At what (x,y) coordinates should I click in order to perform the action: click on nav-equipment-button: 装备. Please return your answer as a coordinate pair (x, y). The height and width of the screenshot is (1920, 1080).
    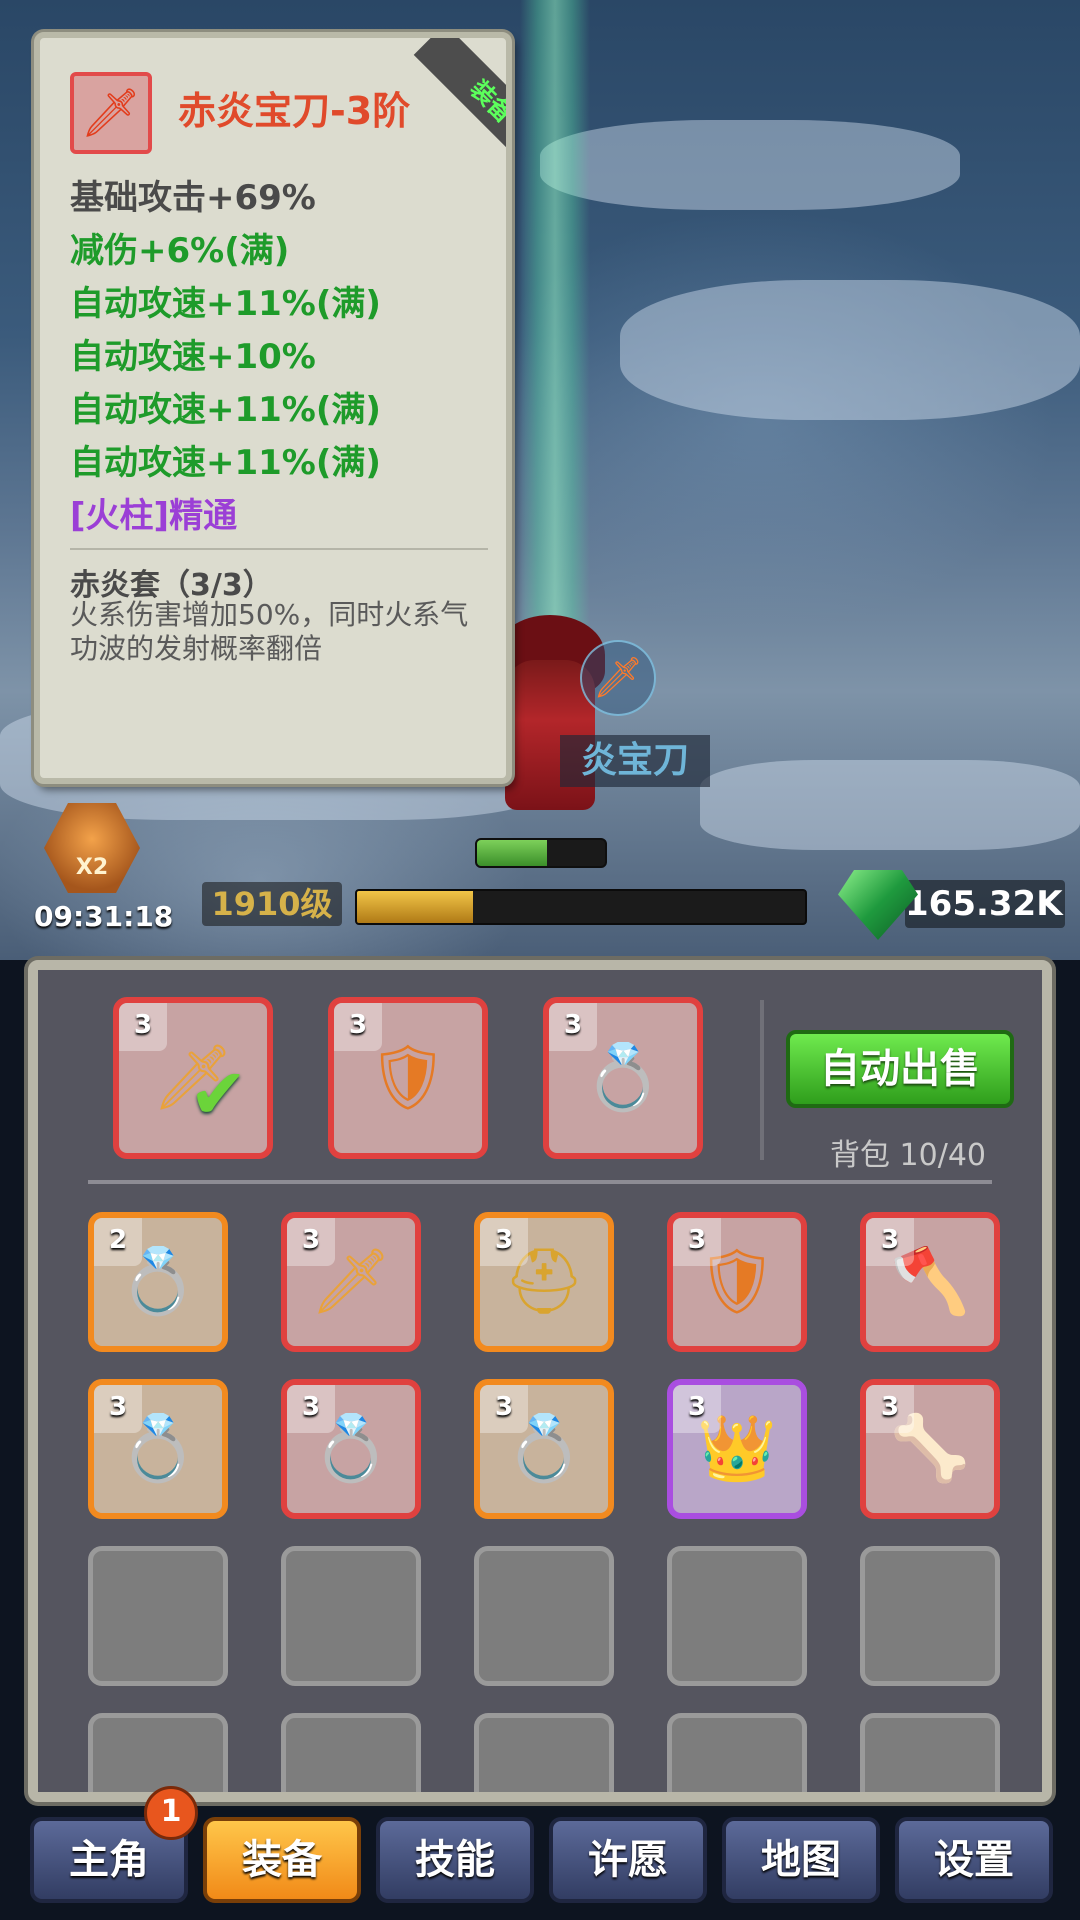
    Looking at the image, I should click on (282, 1860).